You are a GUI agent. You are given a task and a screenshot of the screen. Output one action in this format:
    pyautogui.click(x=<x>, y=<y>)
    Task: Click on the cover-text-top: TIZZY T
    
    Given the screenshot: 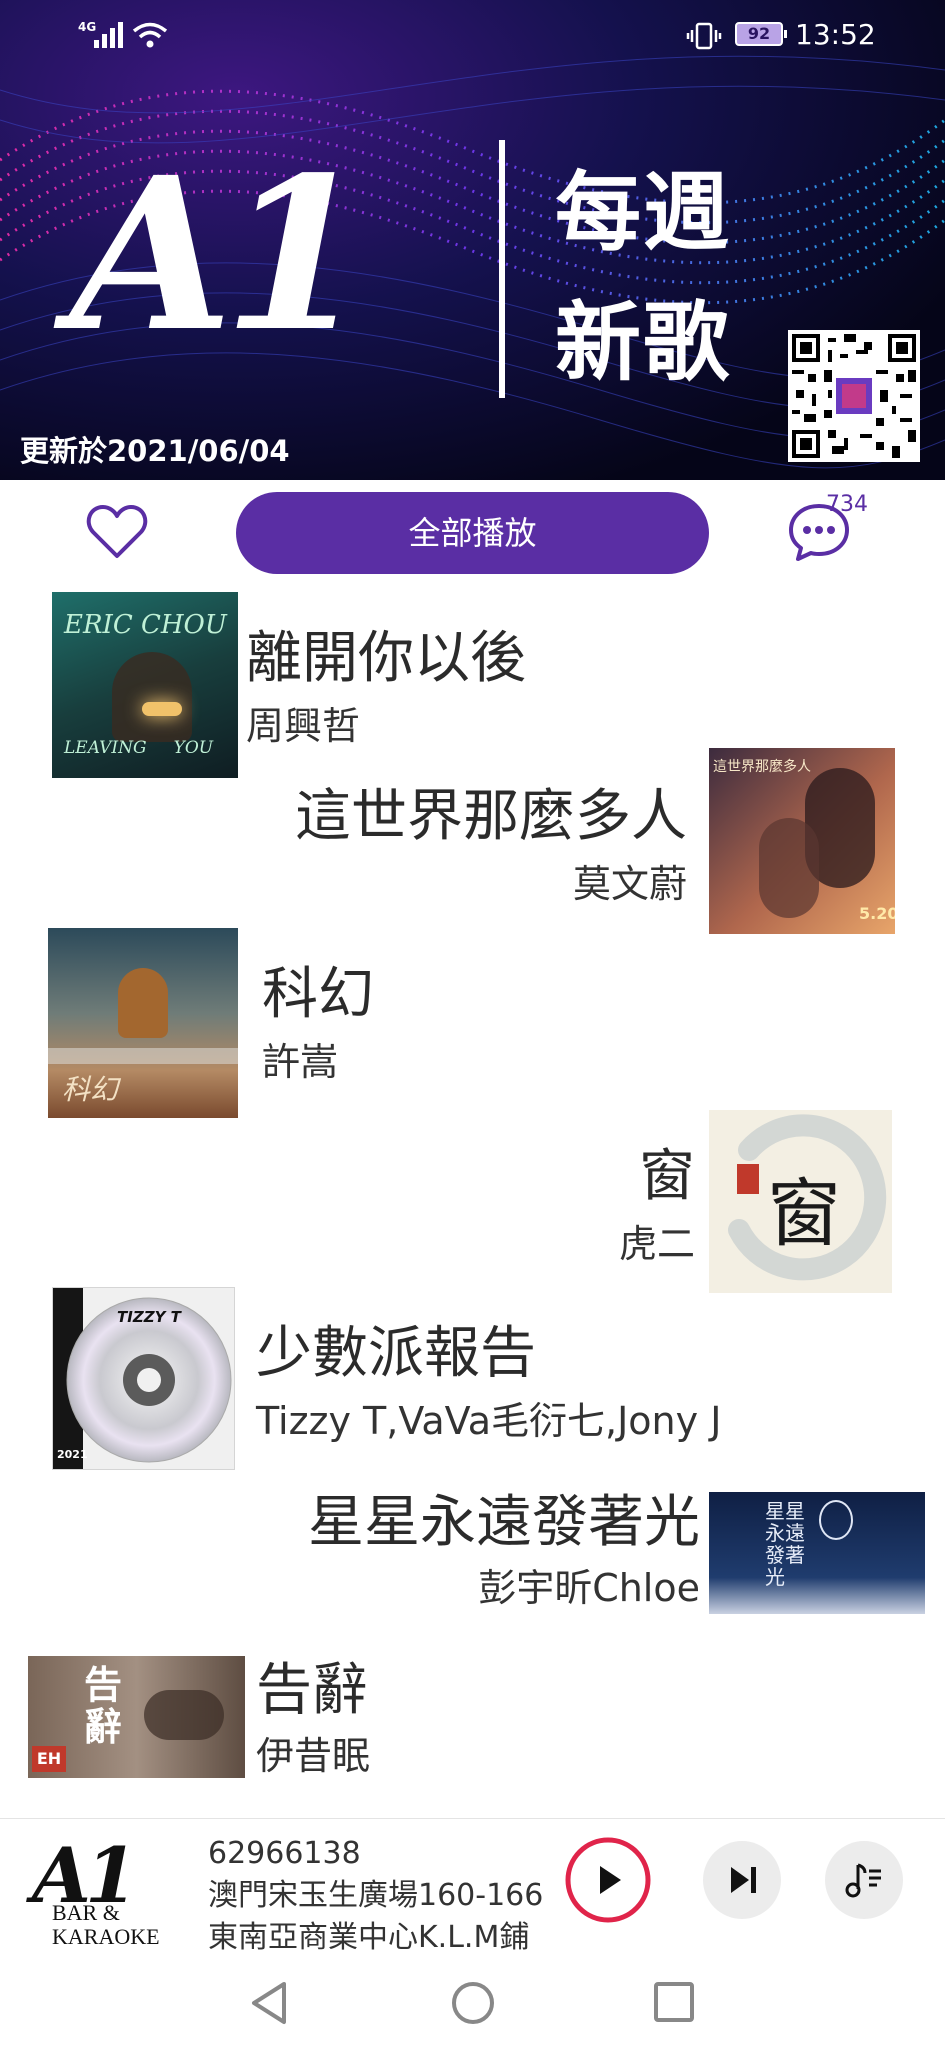 What is the action you would take?
    pyautogui.click(x=149, y=1317)
    